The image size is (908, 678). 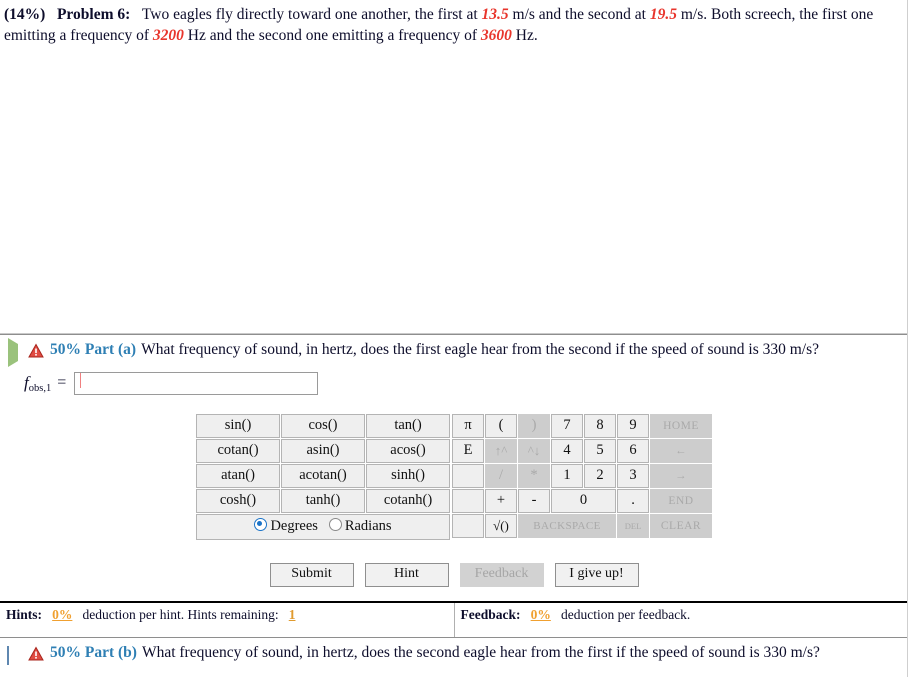 I want to click on keypad-key-7: 7, so click(x=567, y=425).